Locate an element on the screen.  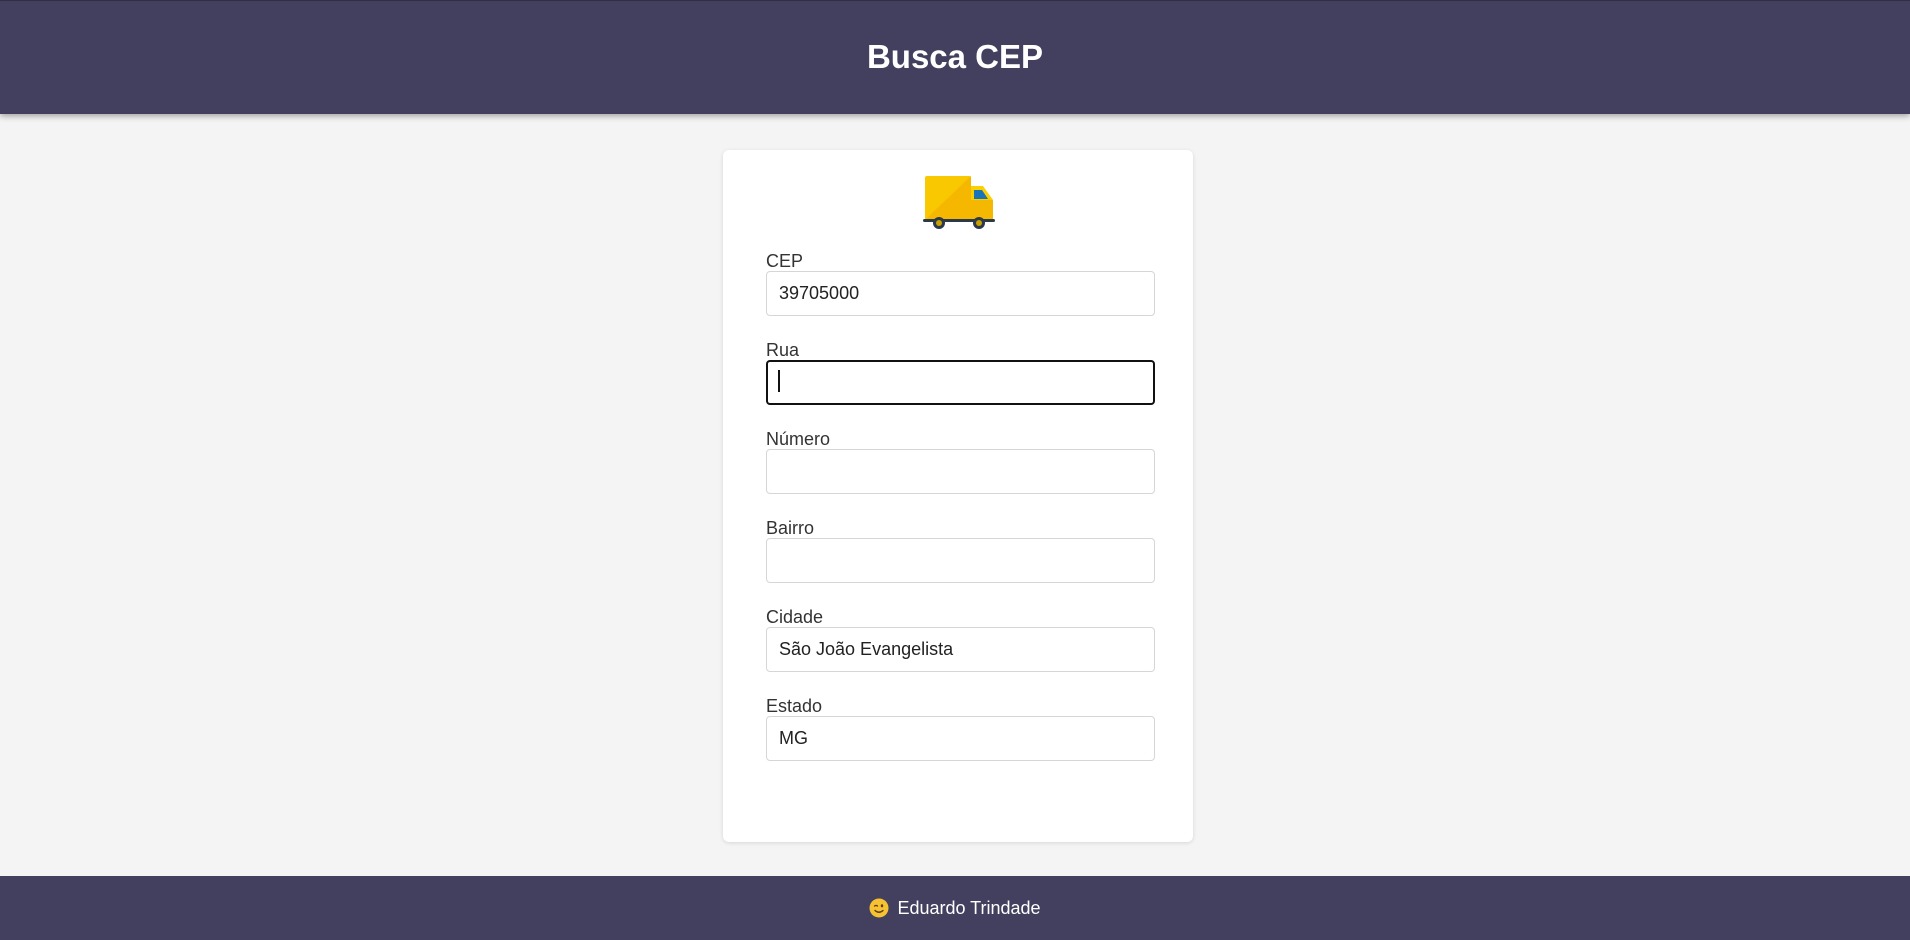
winking-face-icon is located at coordinates (879, 908).